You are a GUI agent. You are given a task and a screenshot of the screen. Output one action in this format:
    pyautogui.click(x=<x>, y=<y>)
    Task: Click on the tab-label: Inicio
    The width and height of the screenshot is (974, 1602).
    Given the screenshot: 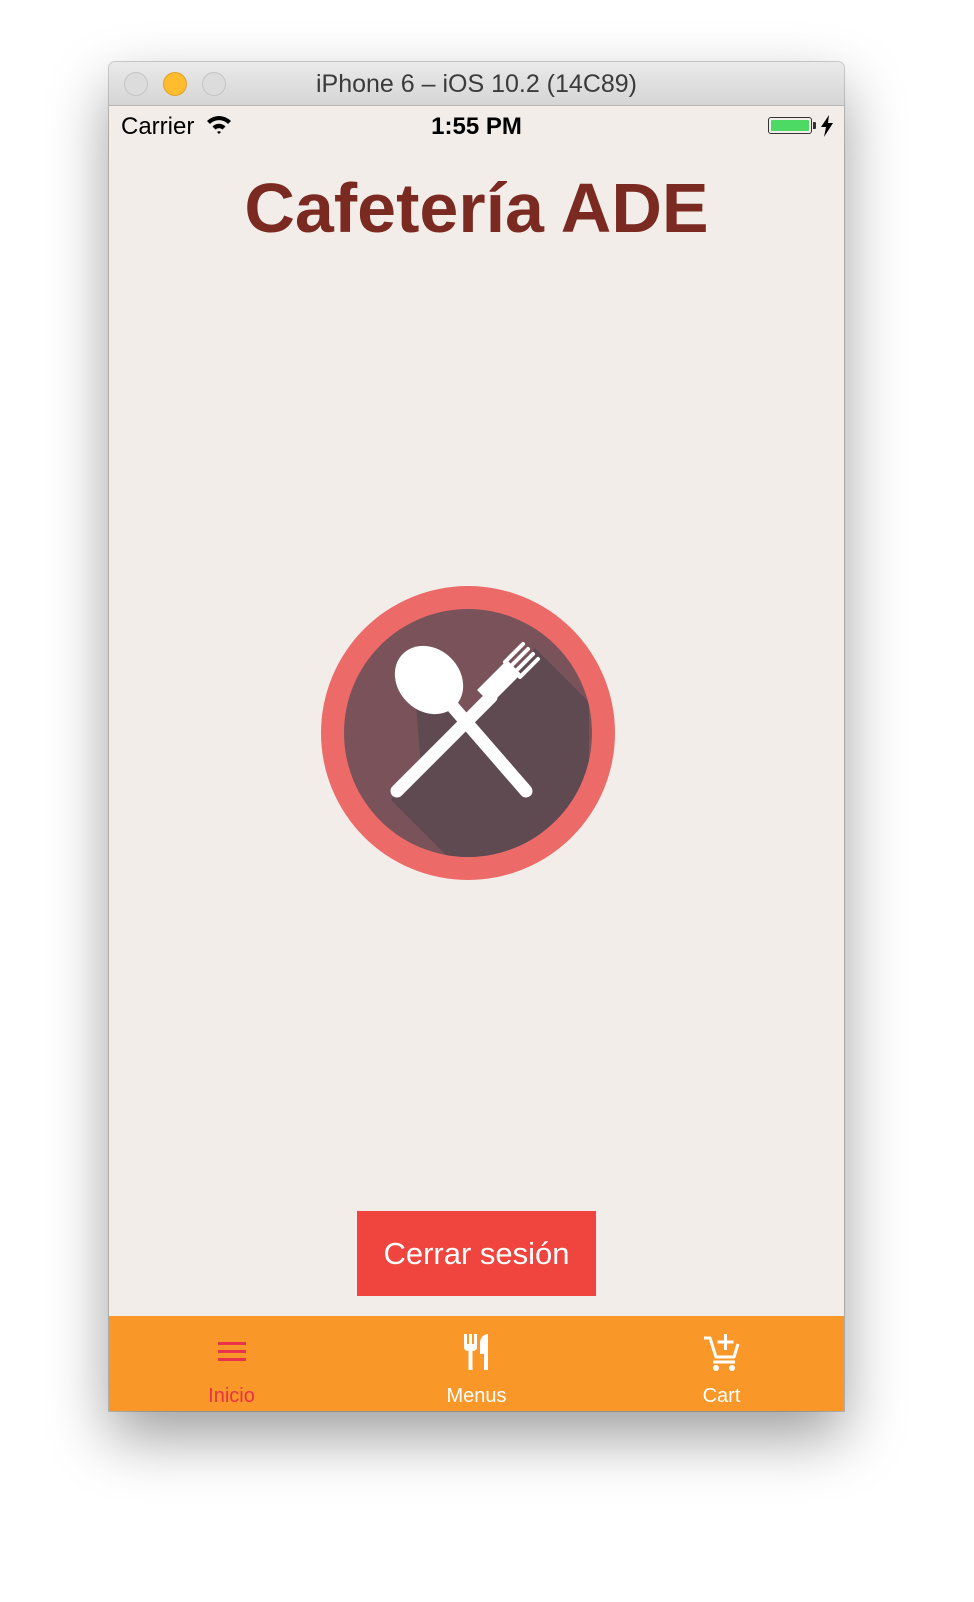 What is the action you would take?
    pyautogui.click(x=231, y=1396)
    